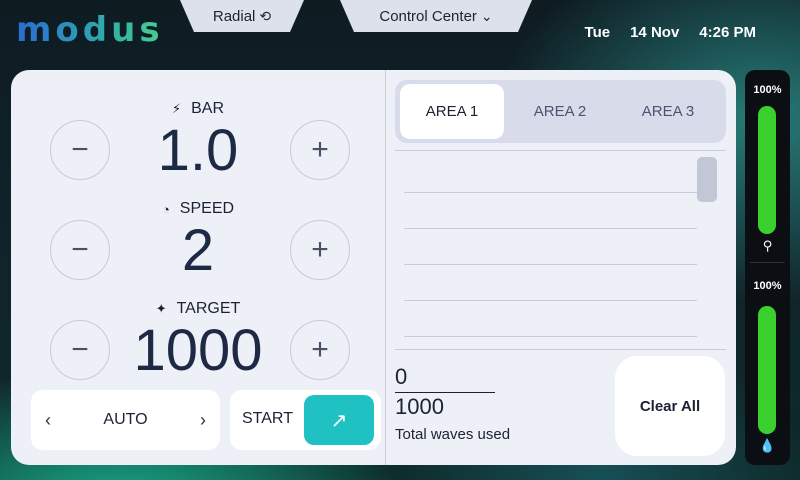 The image size is (800, 480). I want to click on waves-used: 0, so click(401, 376).